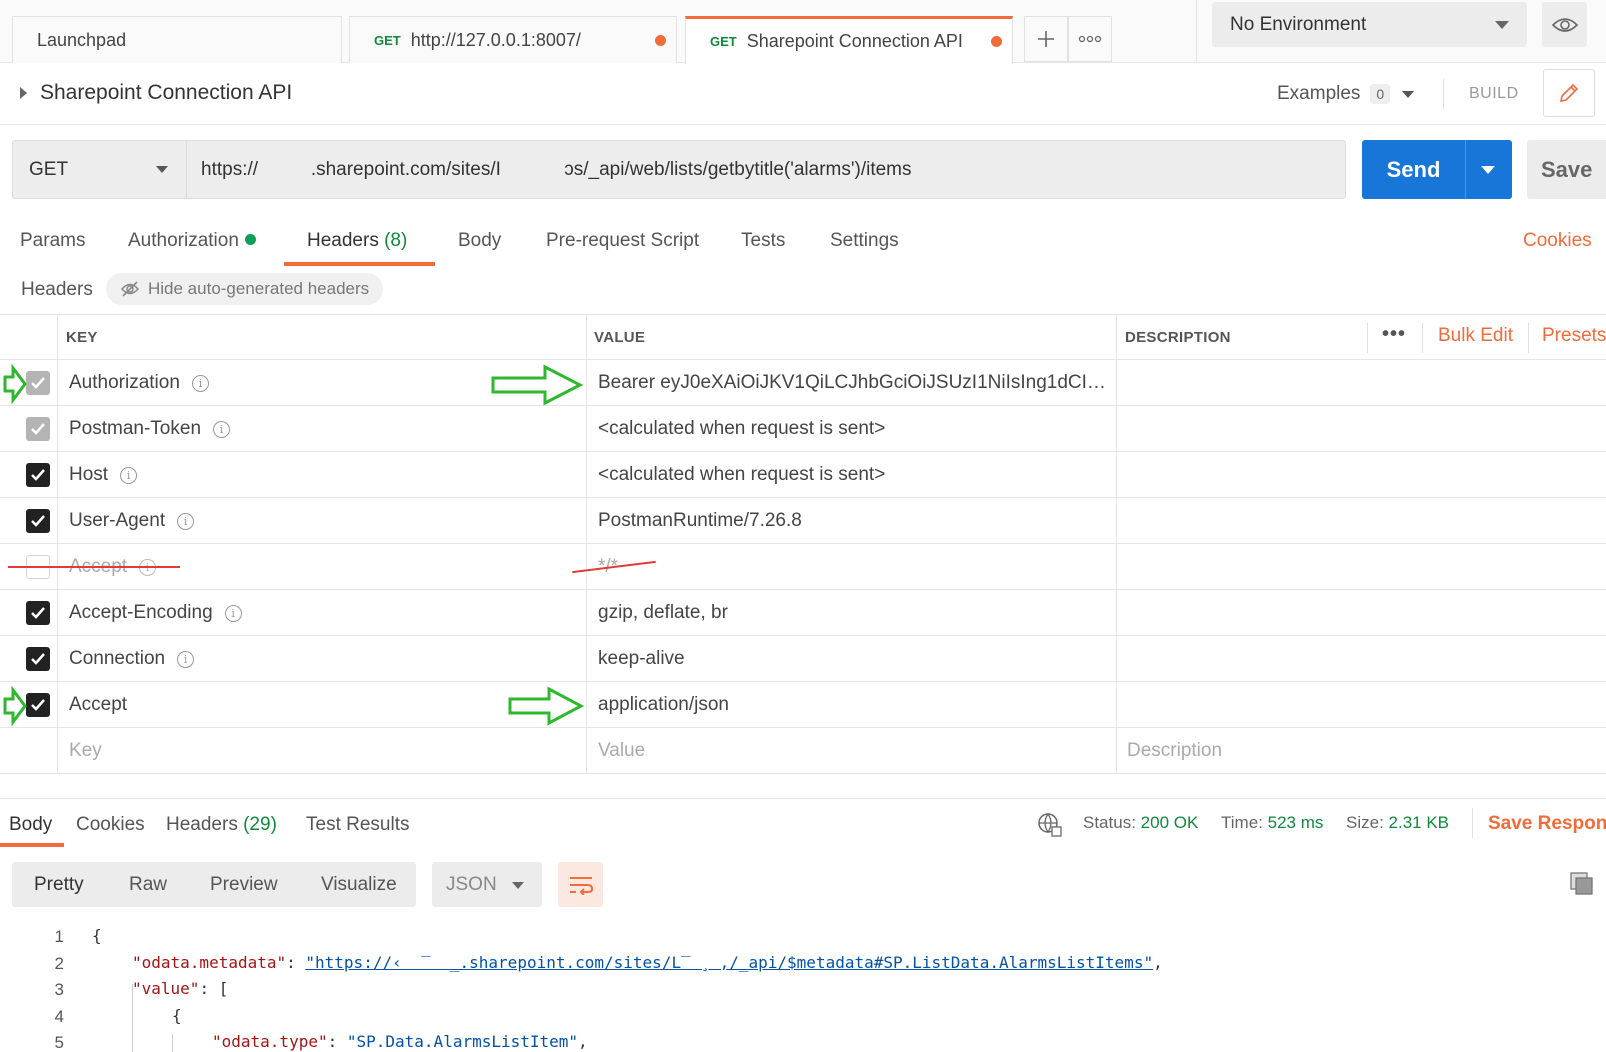 The height and width of the screenshot is (1052, 1606). What do you see at coordinates (103, 475) in the screenshot?
I see `header-key: Host i` at bounding box center [103, 475].